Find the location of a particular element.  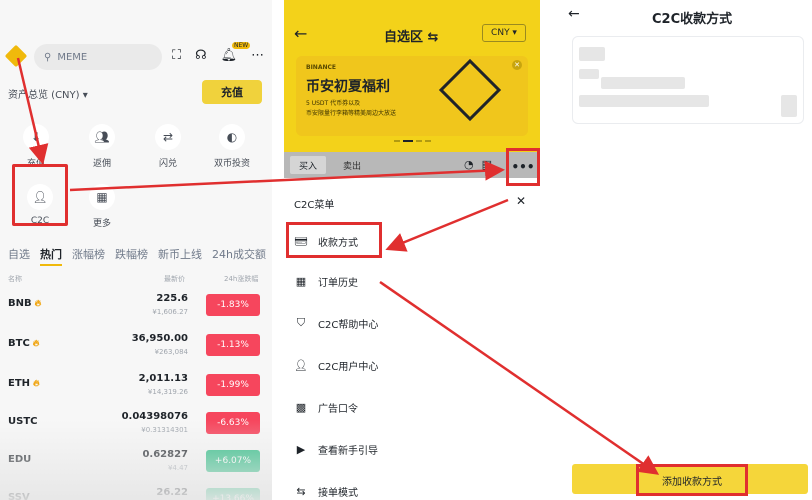

menu-item-order-history: ▦ 订单历史 is located at coordinates (407, 281).